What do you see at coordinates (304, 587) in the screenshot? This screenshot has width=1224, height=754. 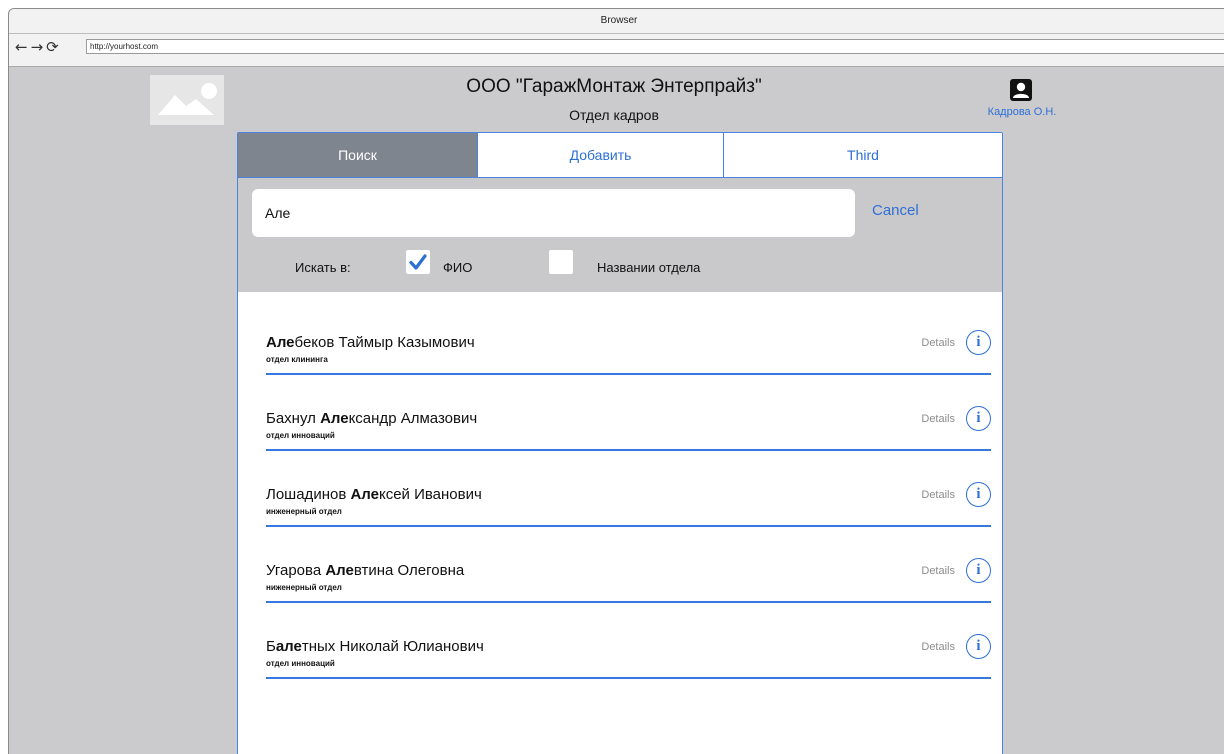 I see `employee-department: ниженерный отдел` at bounding box center [304, 587].